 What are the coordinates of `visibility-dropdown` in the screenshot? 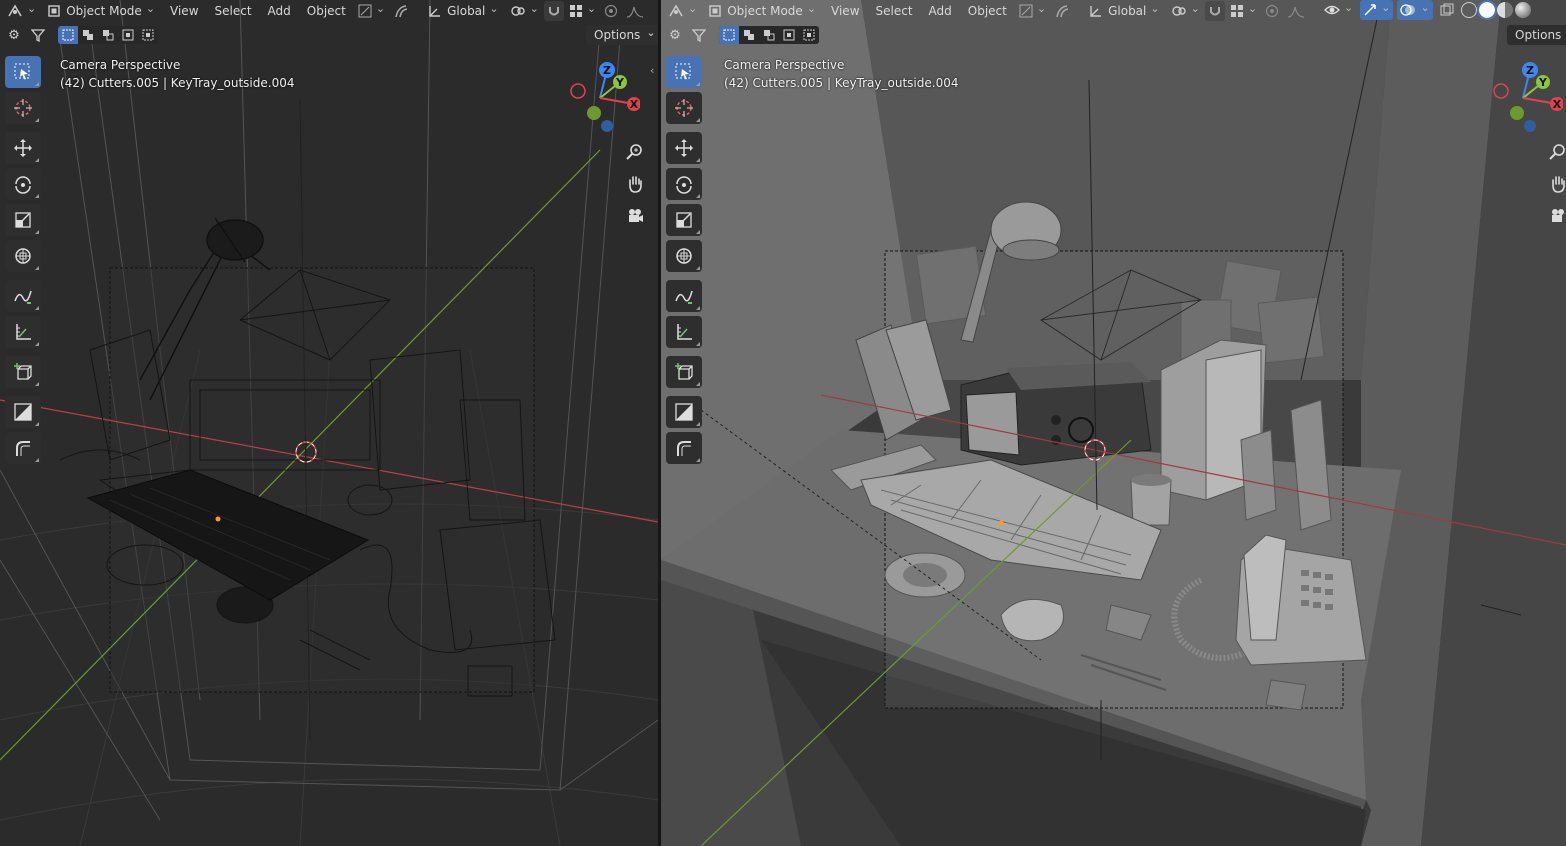 It's located at (1338, 10).